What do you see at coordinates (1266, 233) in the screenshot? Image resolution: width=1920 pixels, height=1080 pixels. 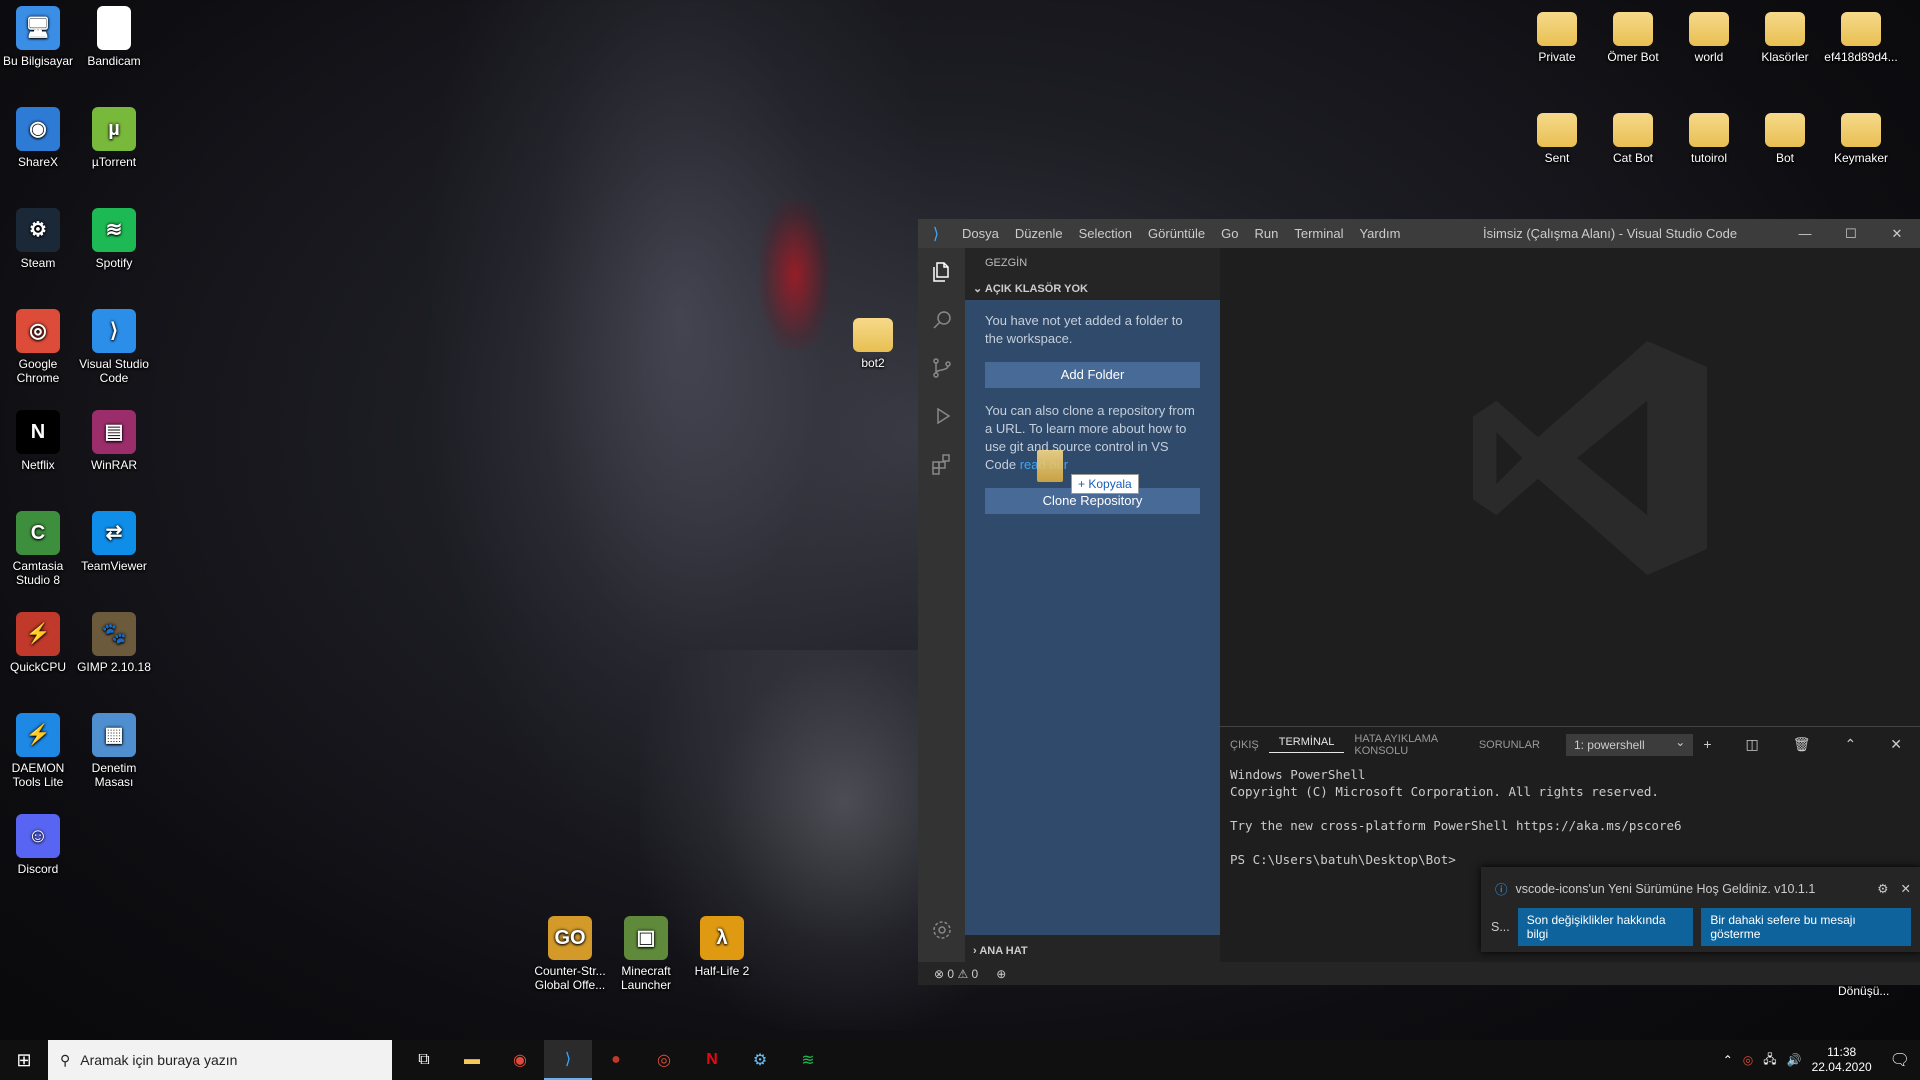 I see `menu-item: Run` at bounding box center [1266, 233].